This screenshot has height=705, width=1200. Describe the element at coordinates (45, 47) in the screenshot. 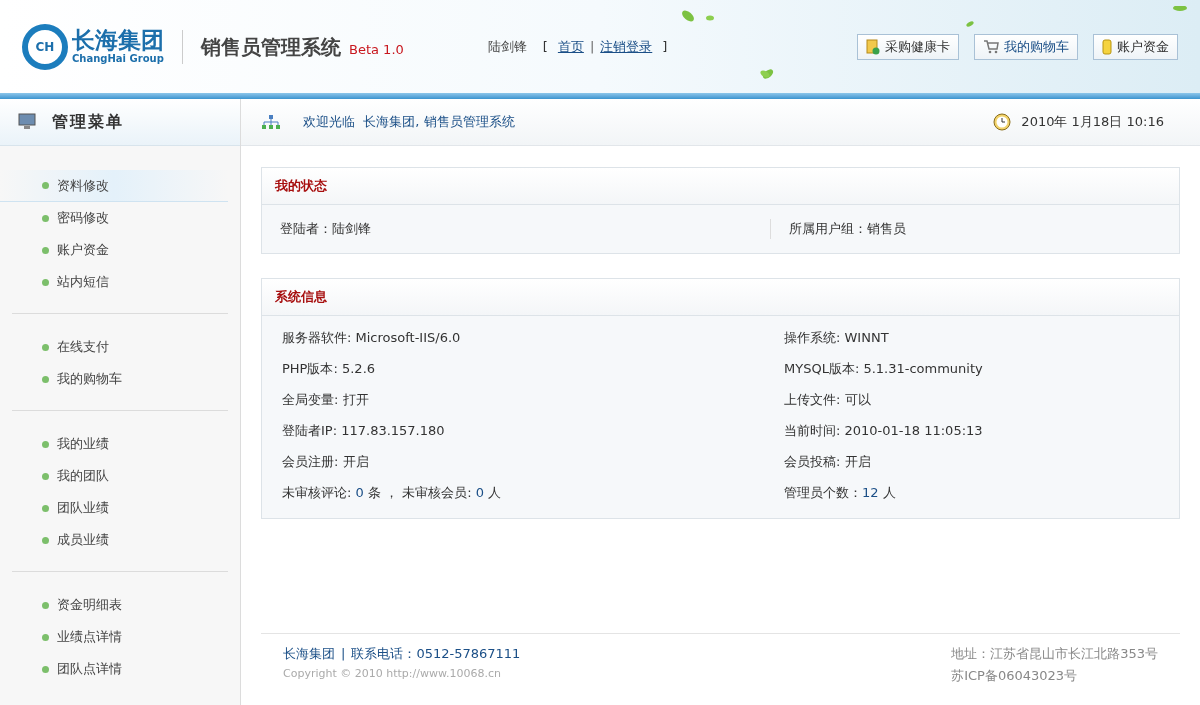

I see `logo-mark: CH` at that location.